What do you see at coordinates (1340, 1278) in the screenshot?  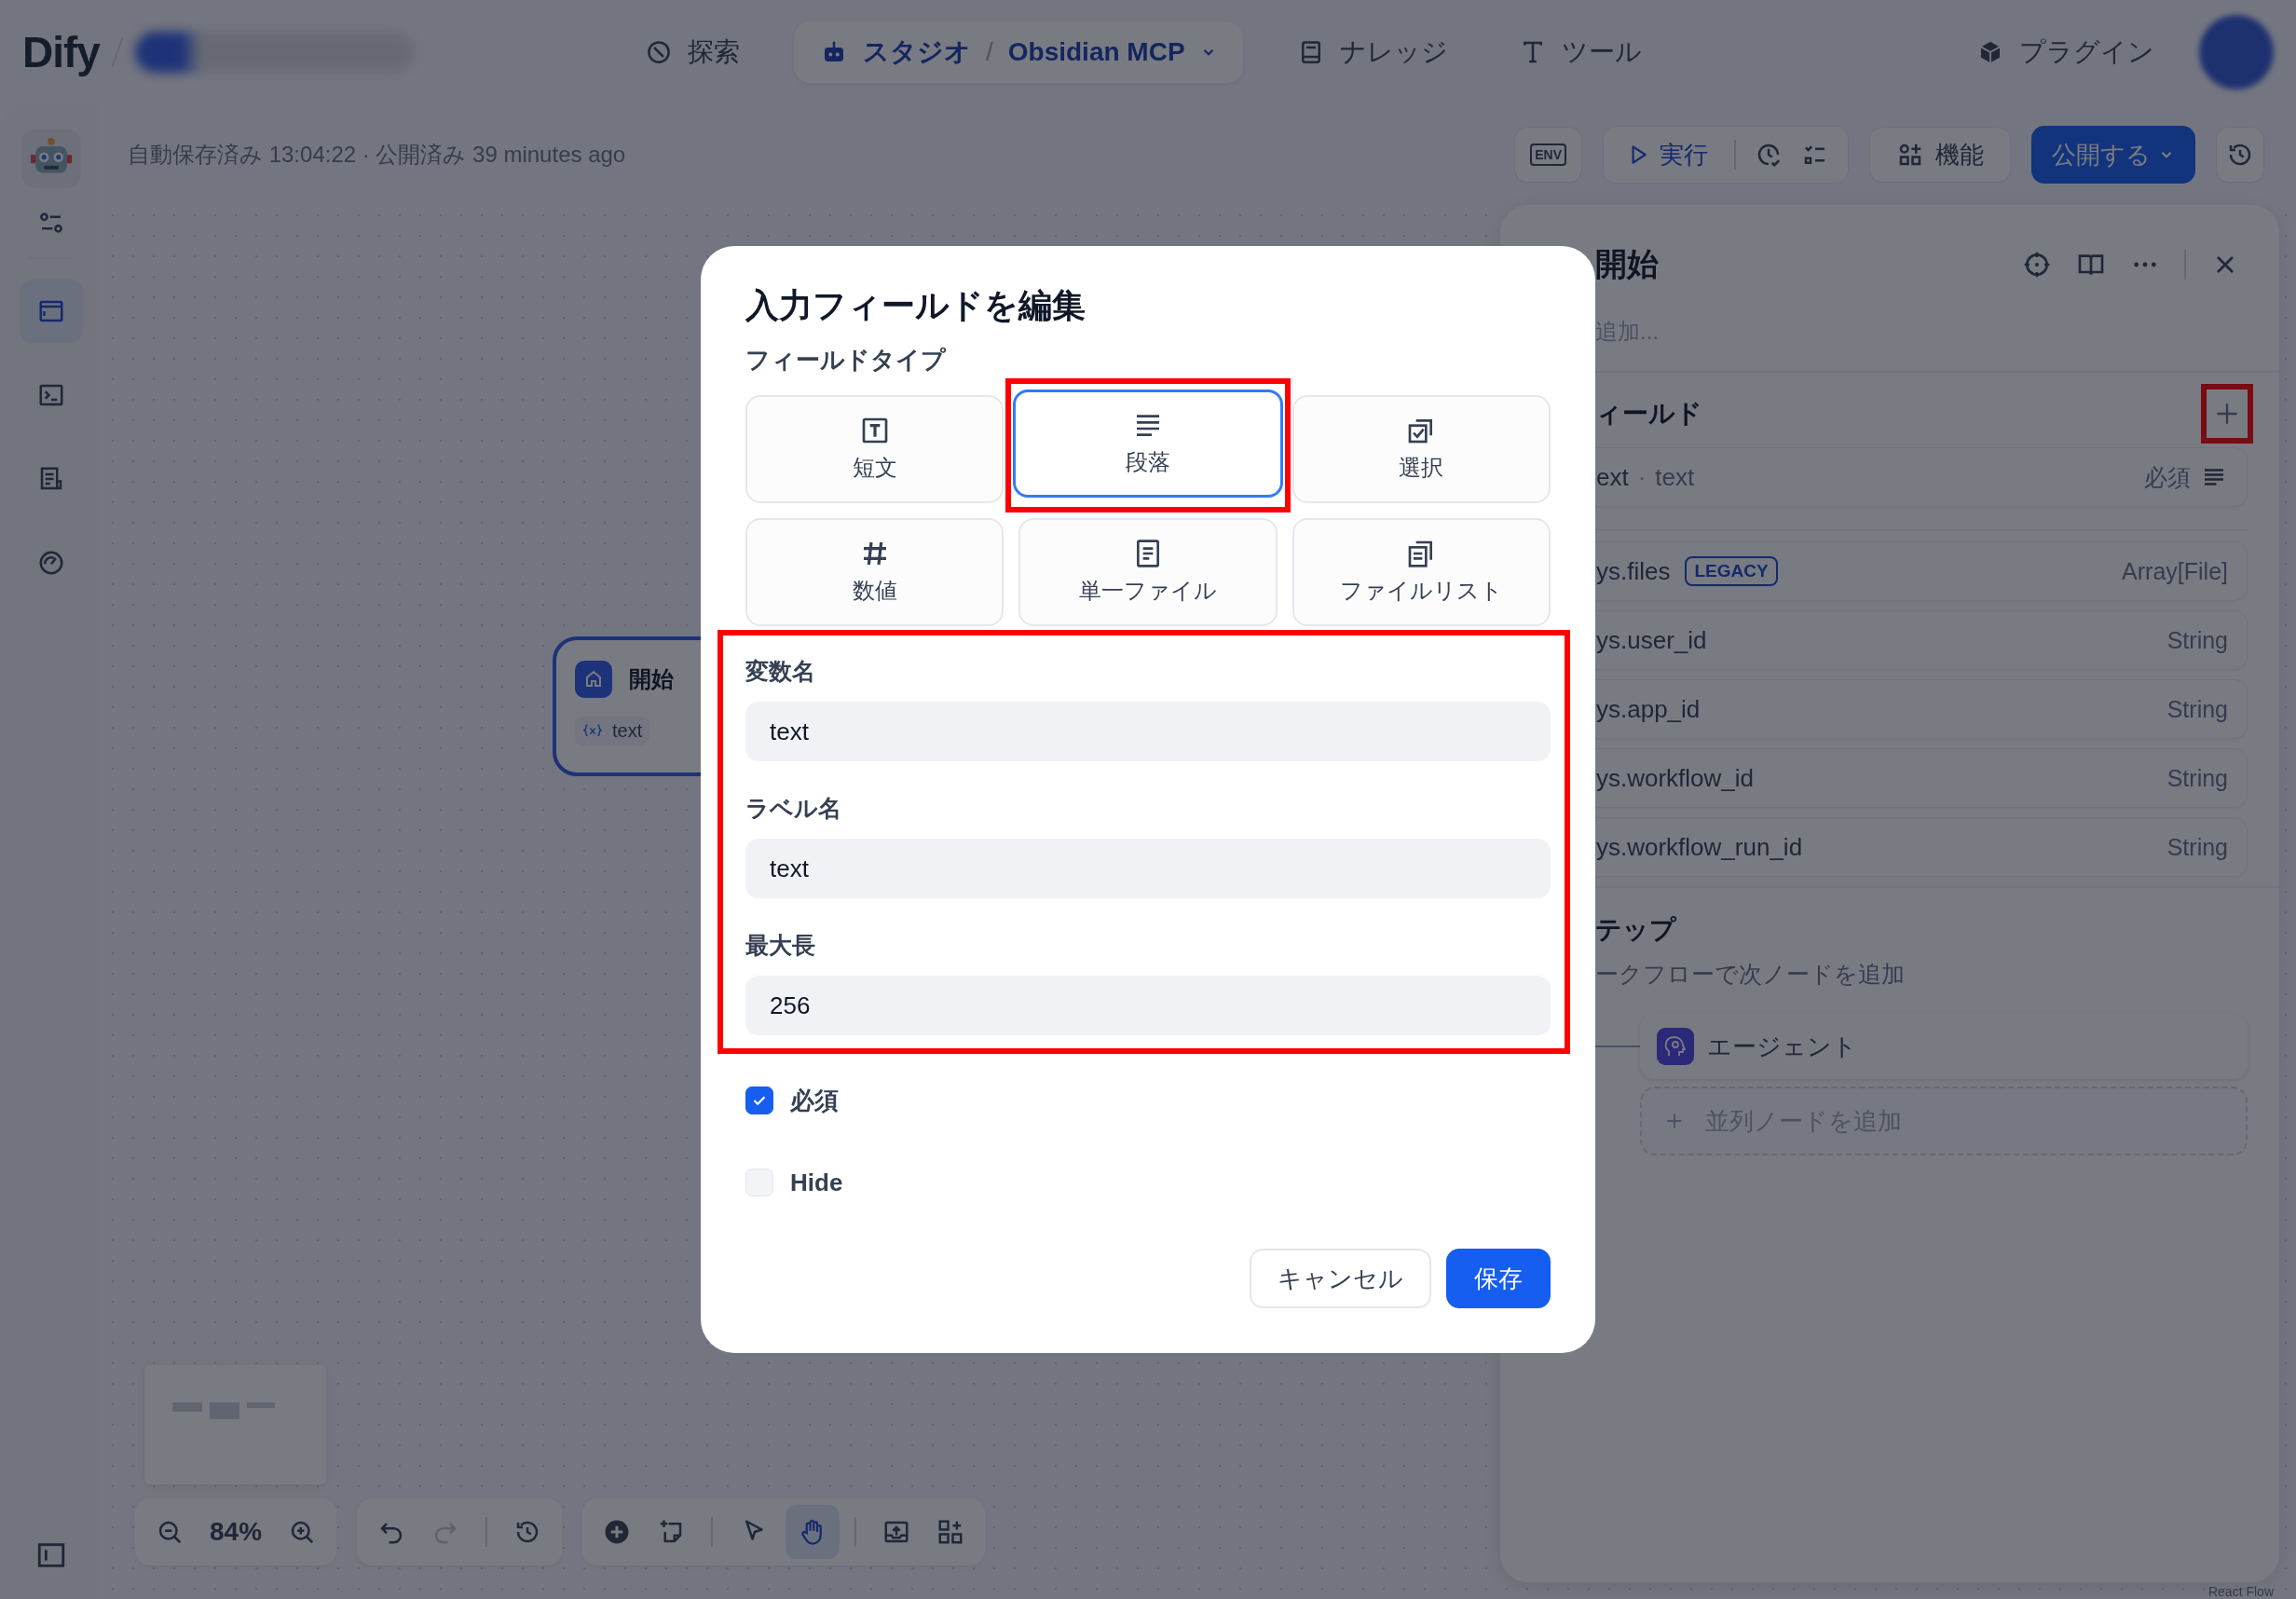 I see `cancel-button: キャンセル` at bounding box center [1340, 1278].